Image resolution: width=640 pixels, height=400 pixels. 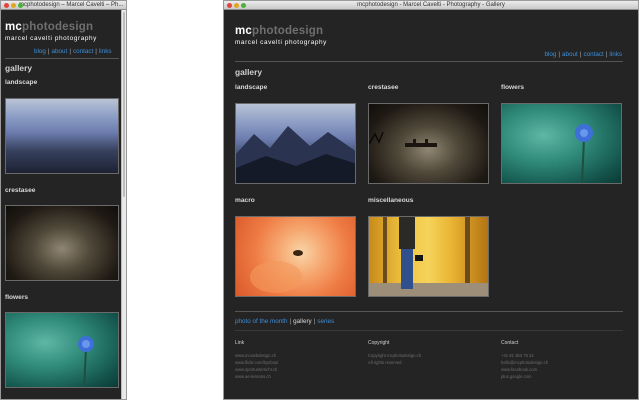 I want to click on insect-on-flower-icon, so click(x=276, y=271).